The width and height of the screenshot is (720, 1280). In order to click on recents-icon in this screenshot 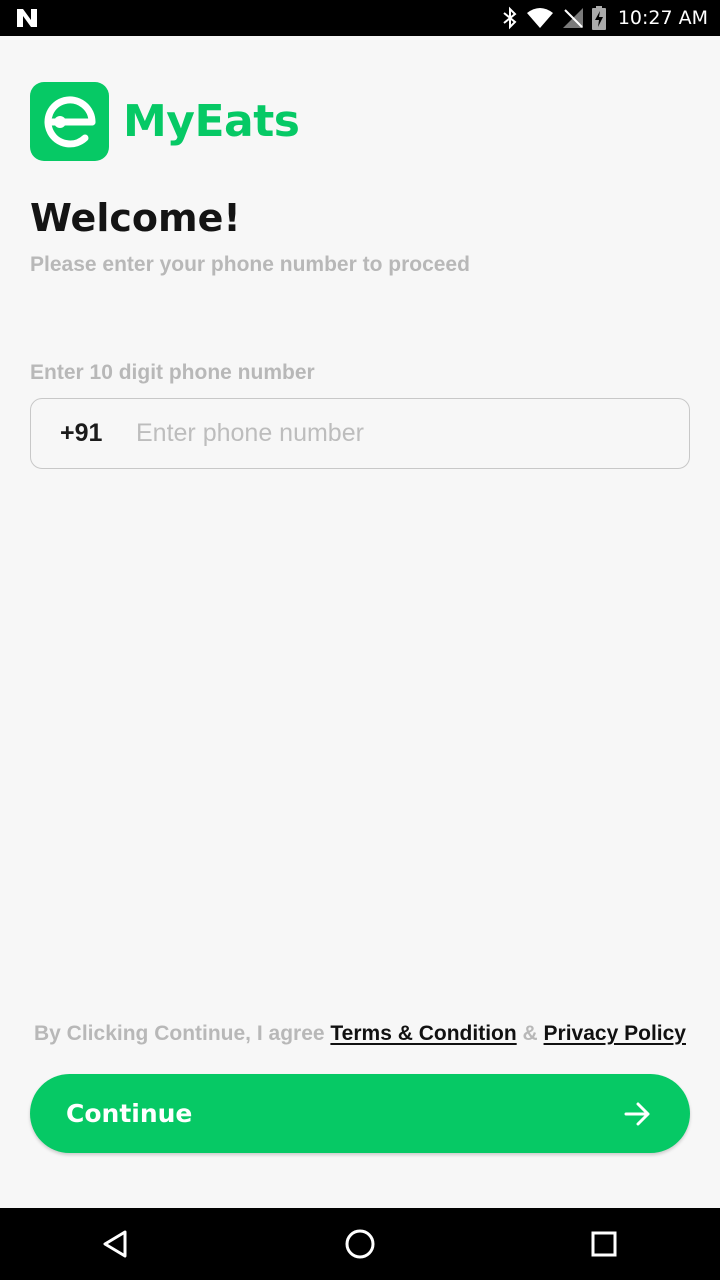, I will do `click(604, 1244)`.